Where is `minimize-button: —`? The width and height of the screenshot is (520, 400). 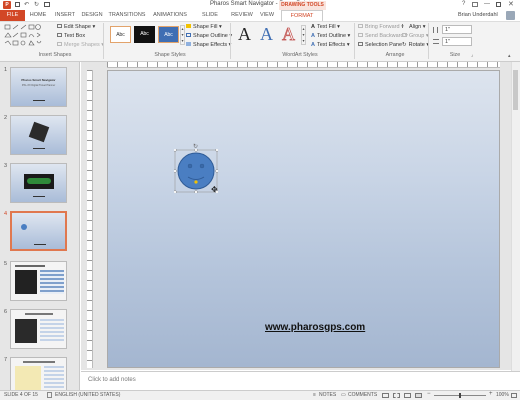 minimize-button: — is located at coordinates (487, 4).